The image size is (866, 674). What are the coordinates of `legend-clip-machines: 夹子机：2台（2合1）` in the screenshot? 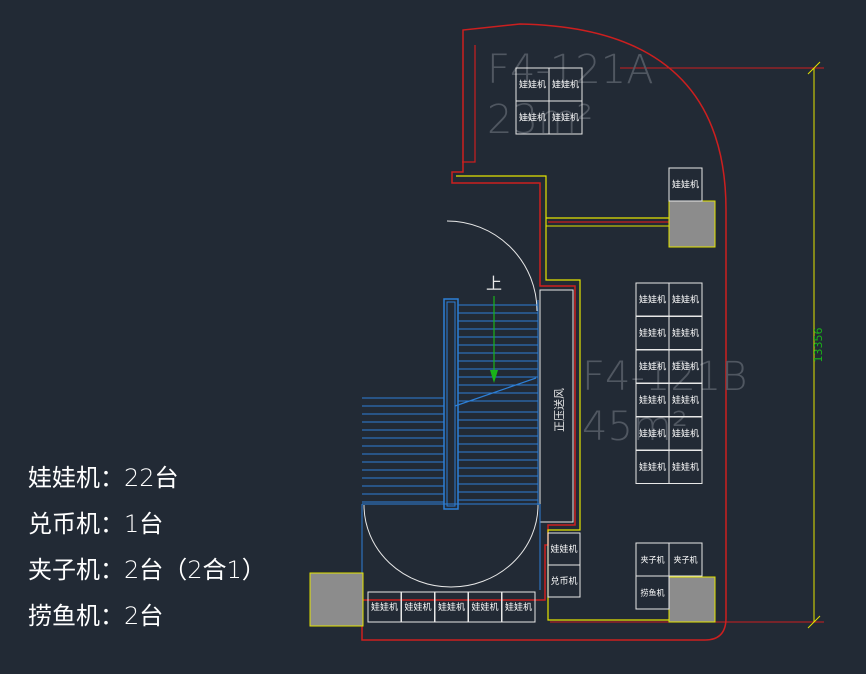 It's located at (147, 570).